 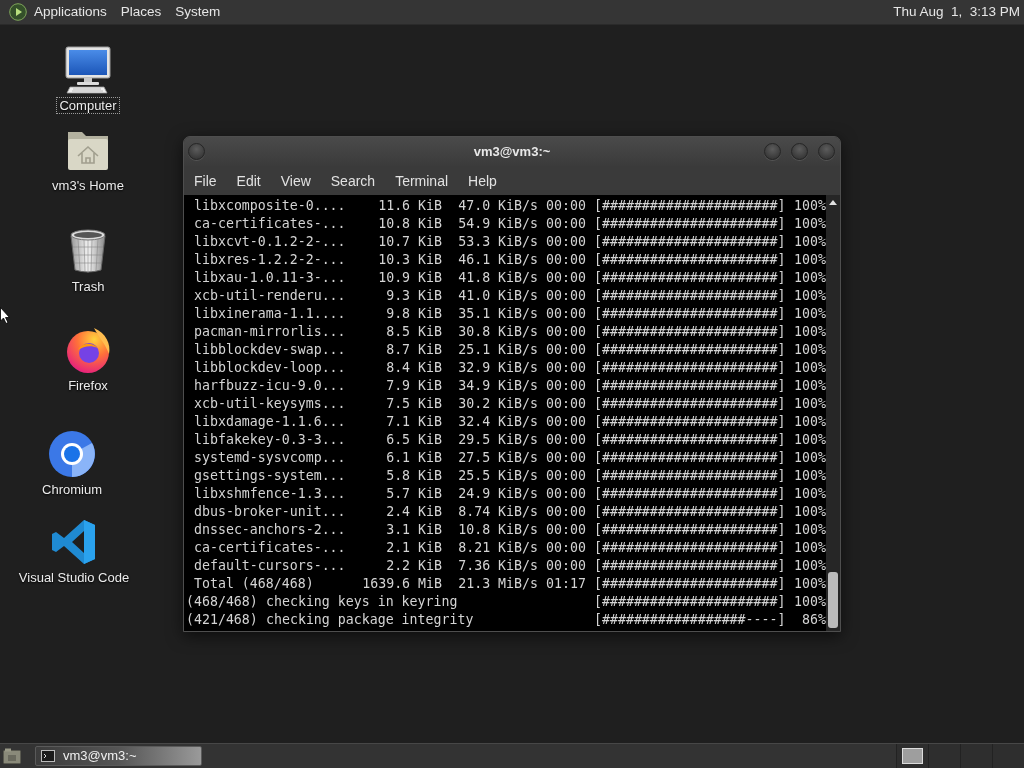 I want to click on download-size: 11.6 KiB, so click(x=409, y=206).